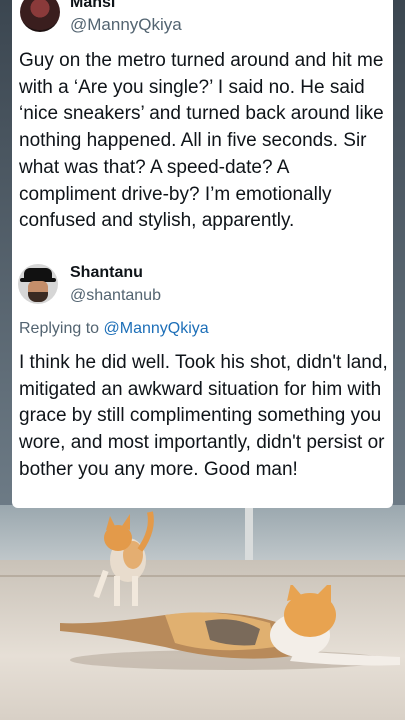  Describe the element at coordinates (202, 576) in the screenshot. I see `floor-edge` at that location.